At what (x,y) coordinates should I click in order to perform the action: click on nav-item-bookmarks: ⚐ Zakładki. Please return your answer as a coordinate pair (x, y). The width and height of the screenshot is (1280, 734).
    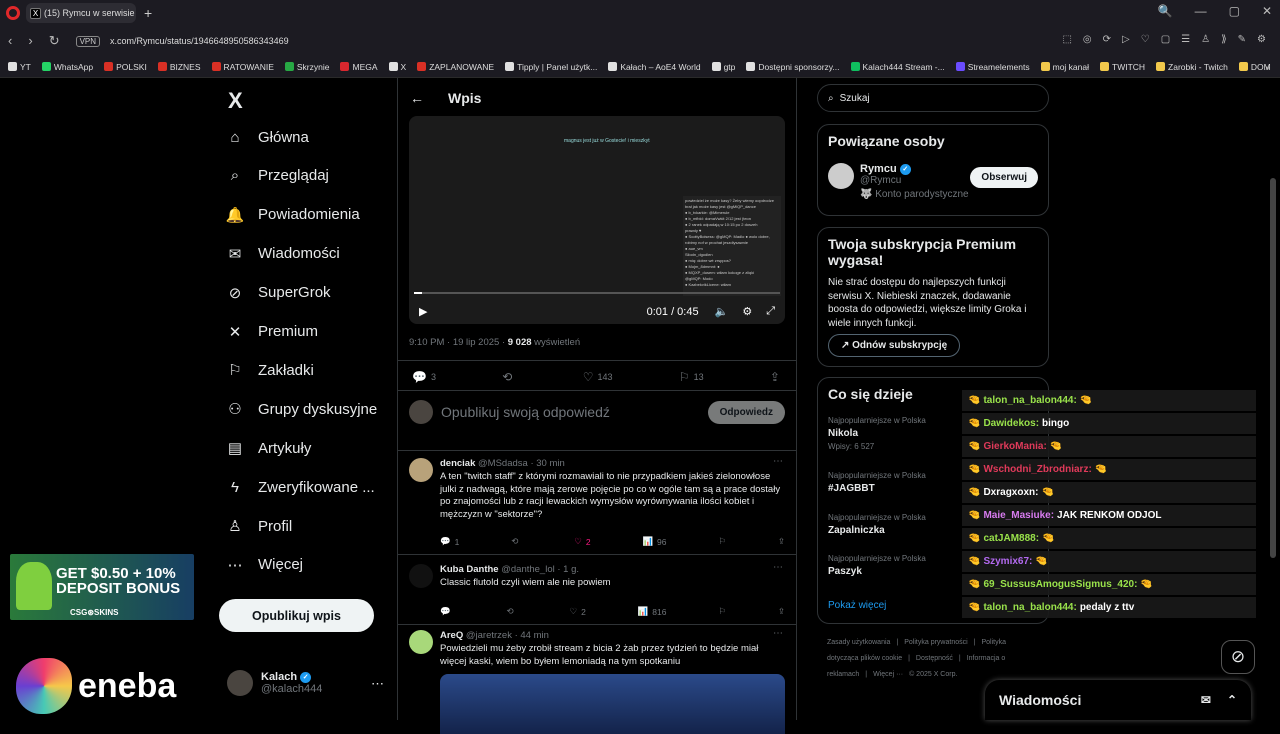
    Looking at the image, I should click on (270, 370).